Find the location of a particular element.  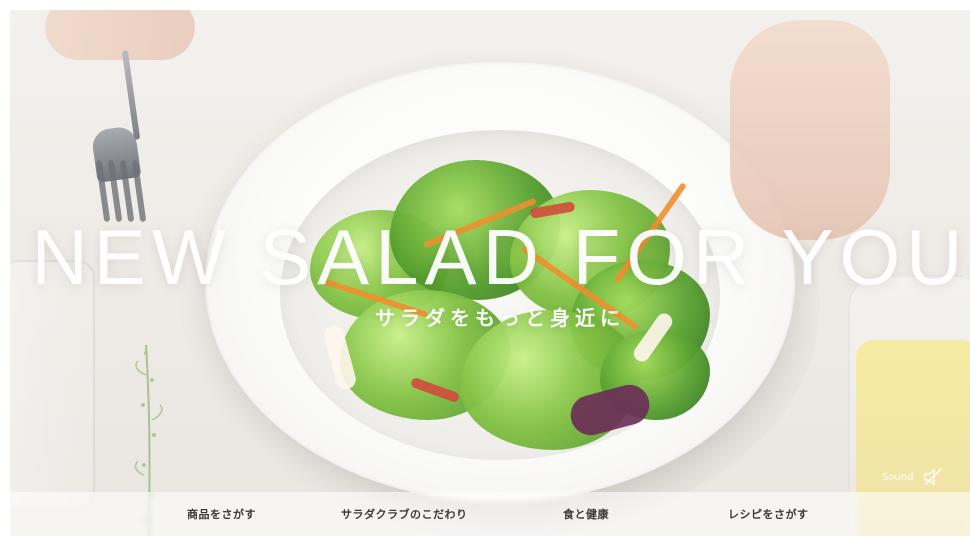

nav-item-food-and-health: 食と健康 is located at coordinates (586, 514).